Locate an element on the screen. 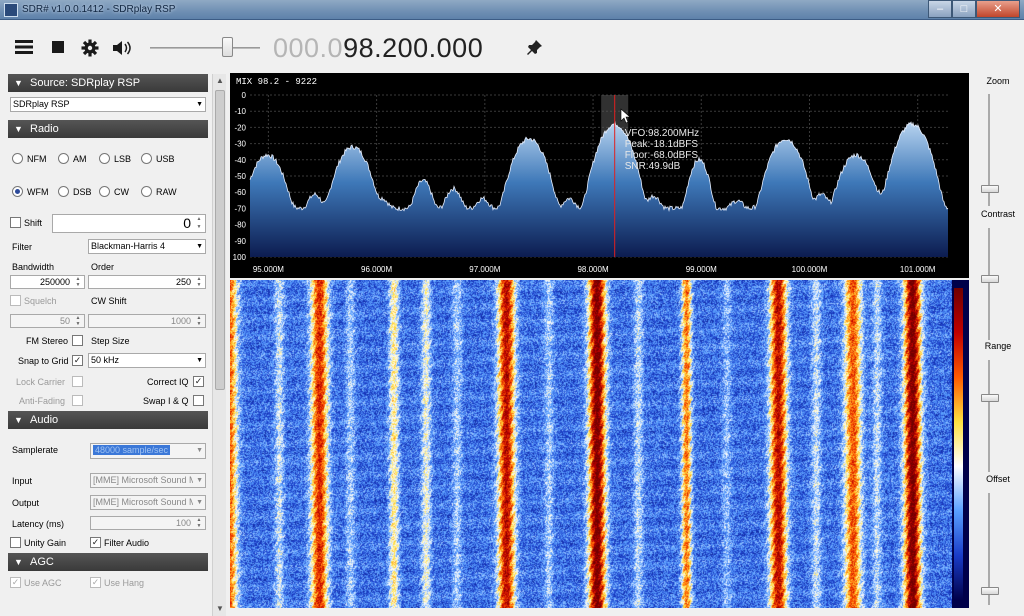 This screenshot has height=616, width=1024. filter-select: Blackman-Harris 4 ▼ is located at coordinates (147, 246).